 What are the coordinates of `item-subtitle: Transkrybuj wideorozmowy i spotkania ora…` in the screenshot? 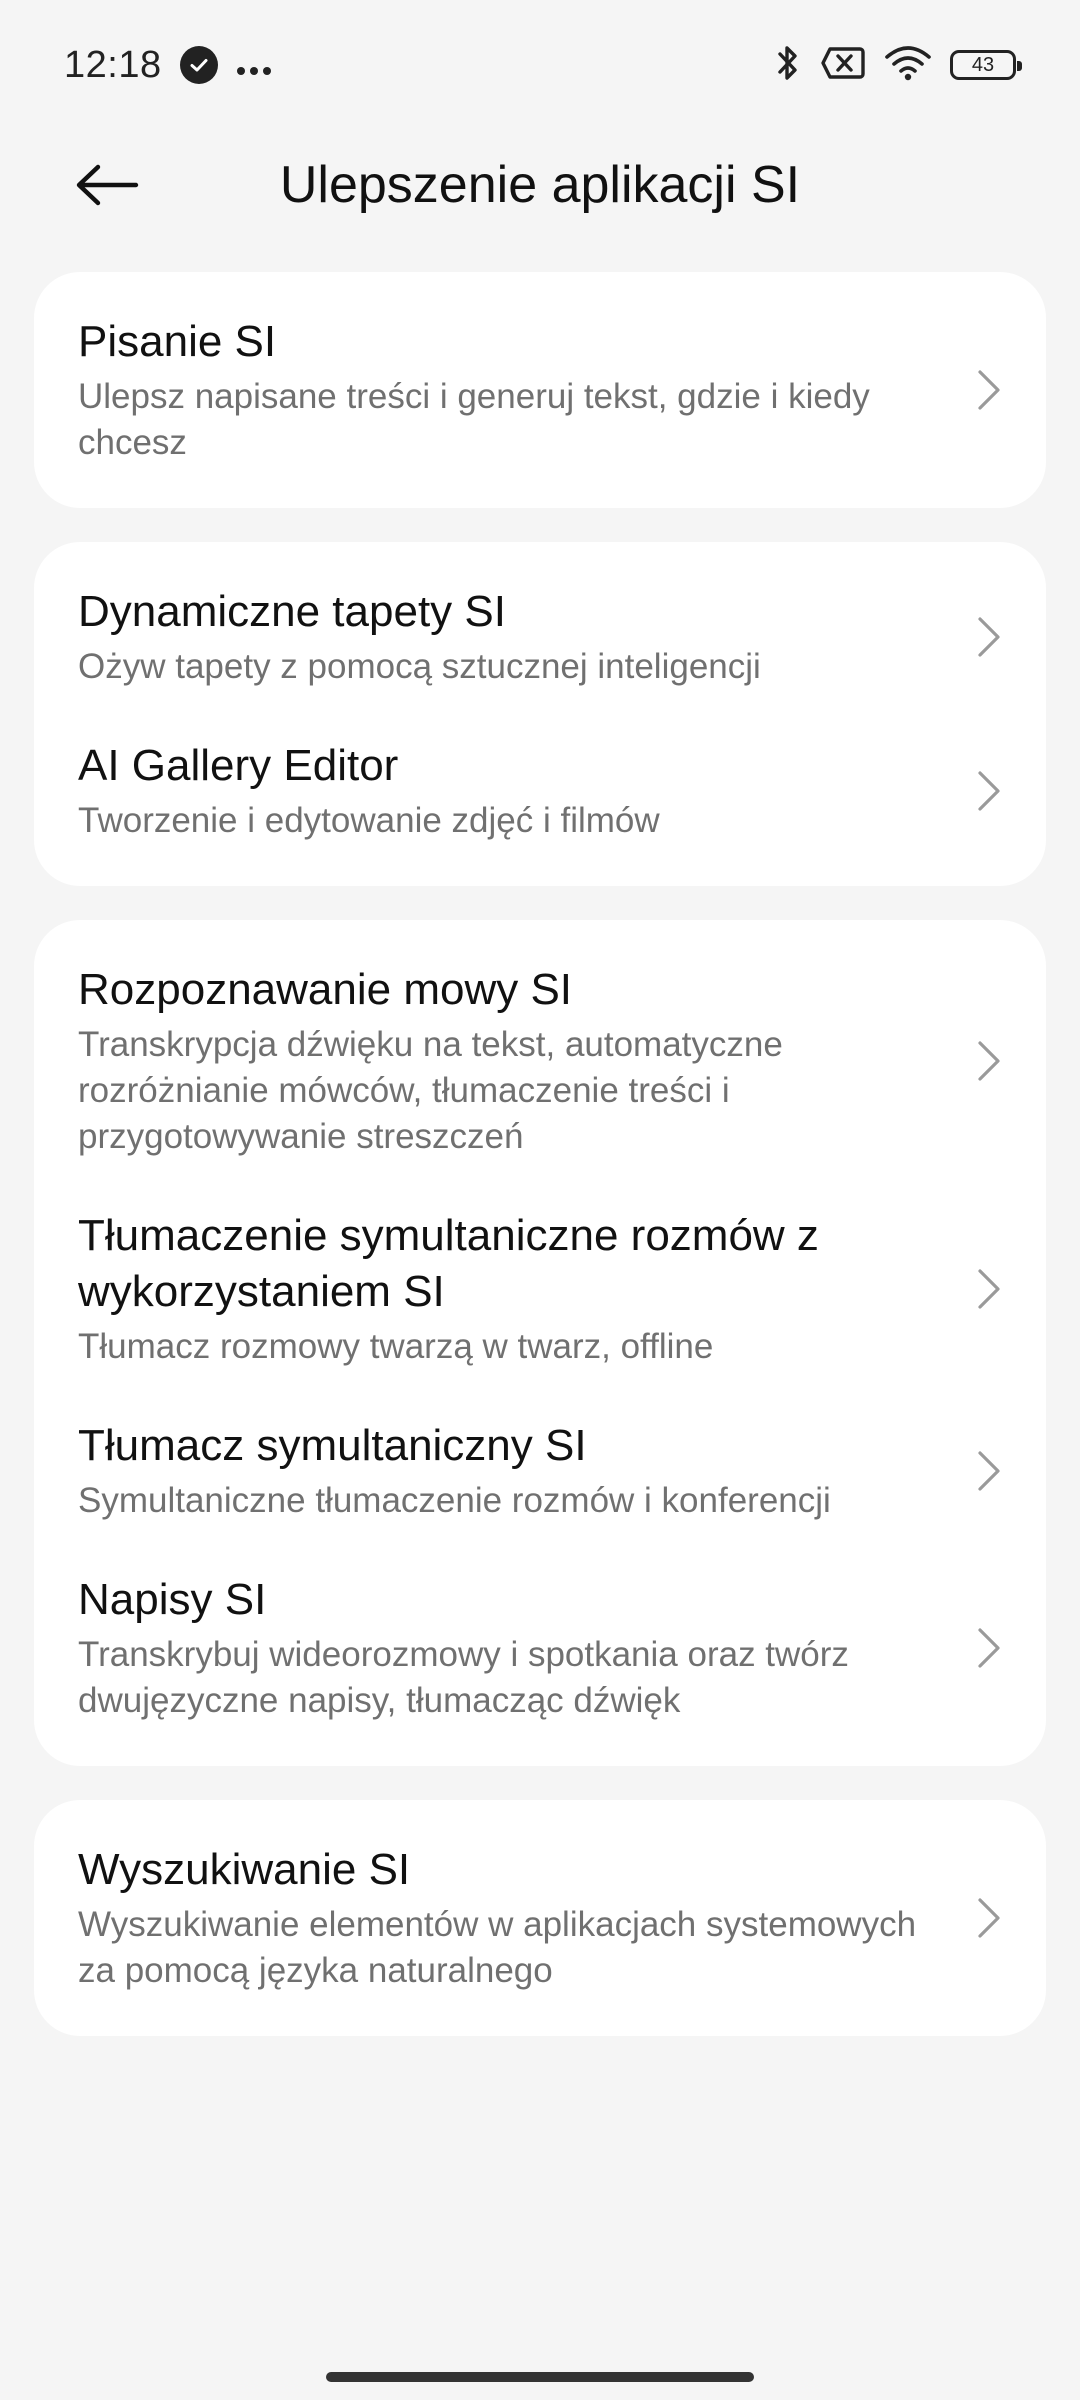 It's located at (463, 1677).